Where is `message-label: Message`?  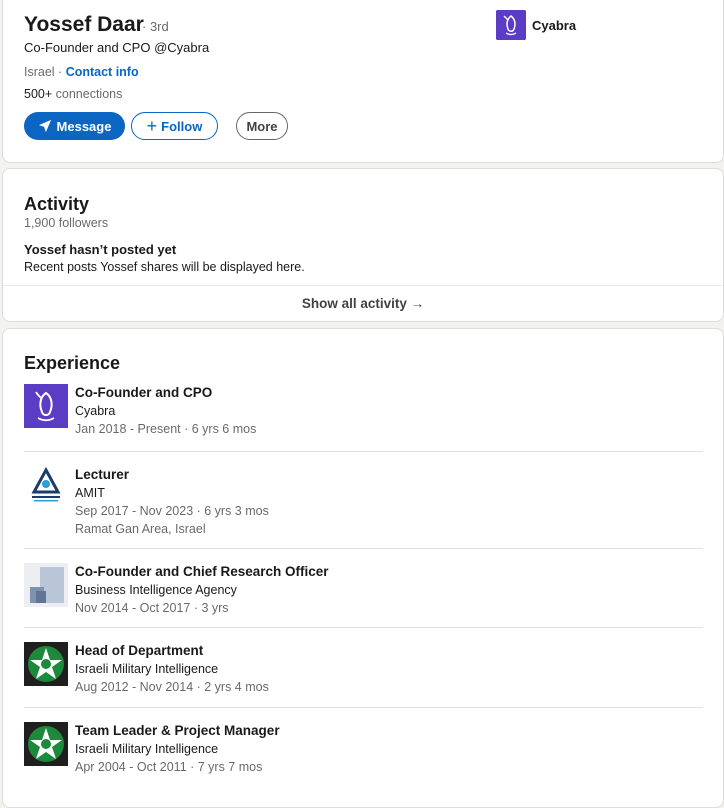
message-label: Message is located at coordinates (84, 126).